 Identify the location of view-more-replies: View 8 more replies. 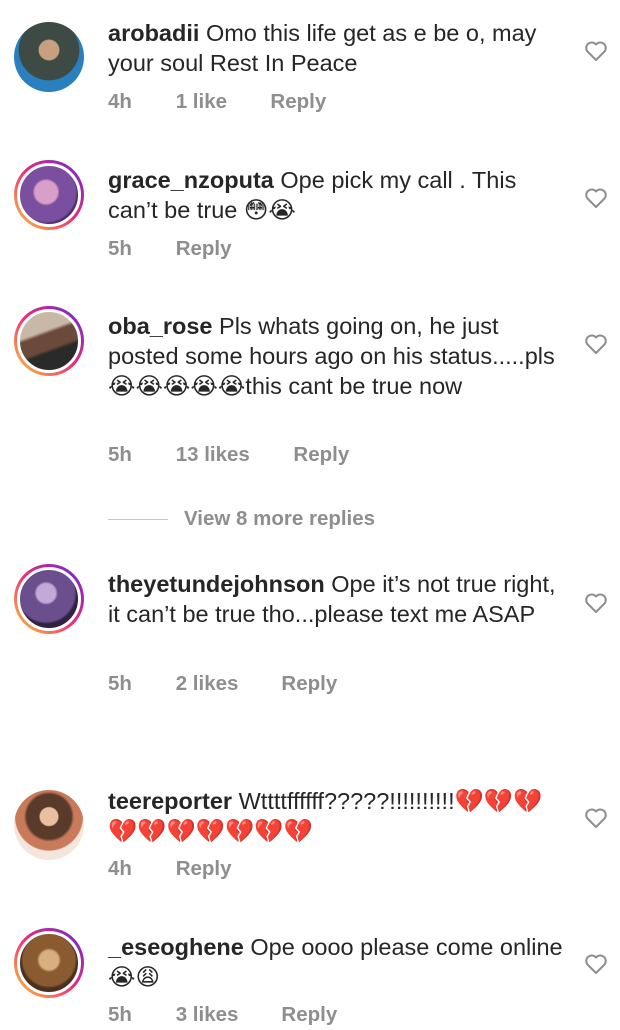
(241, 519).